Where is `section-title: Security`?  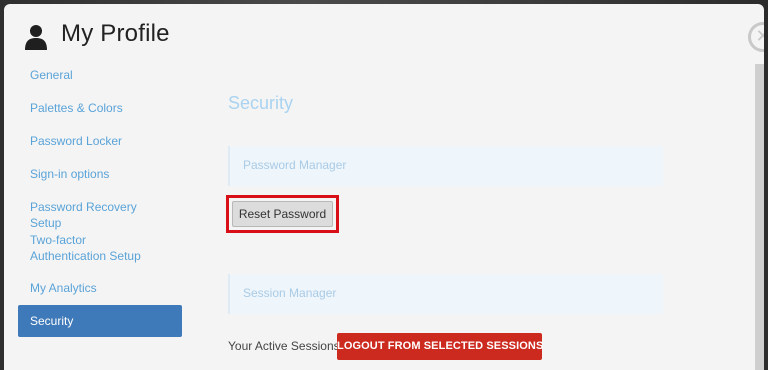 section-title: Security is located at coordinates (261, 103).